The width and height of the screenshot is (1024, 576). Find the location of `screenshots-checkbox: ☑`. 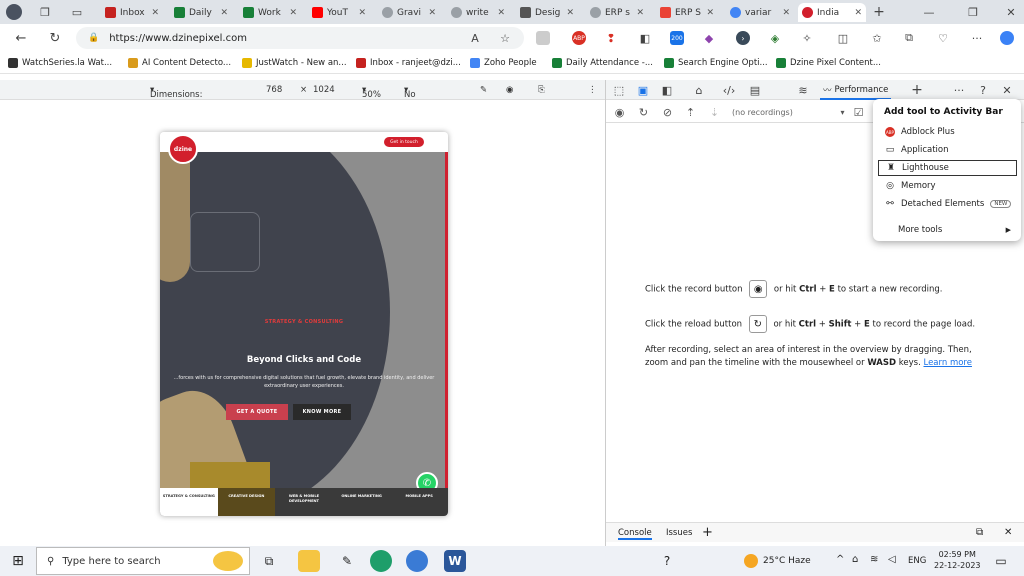

screenshots-checkbox: ☑ is located at coordinates (858, 112).